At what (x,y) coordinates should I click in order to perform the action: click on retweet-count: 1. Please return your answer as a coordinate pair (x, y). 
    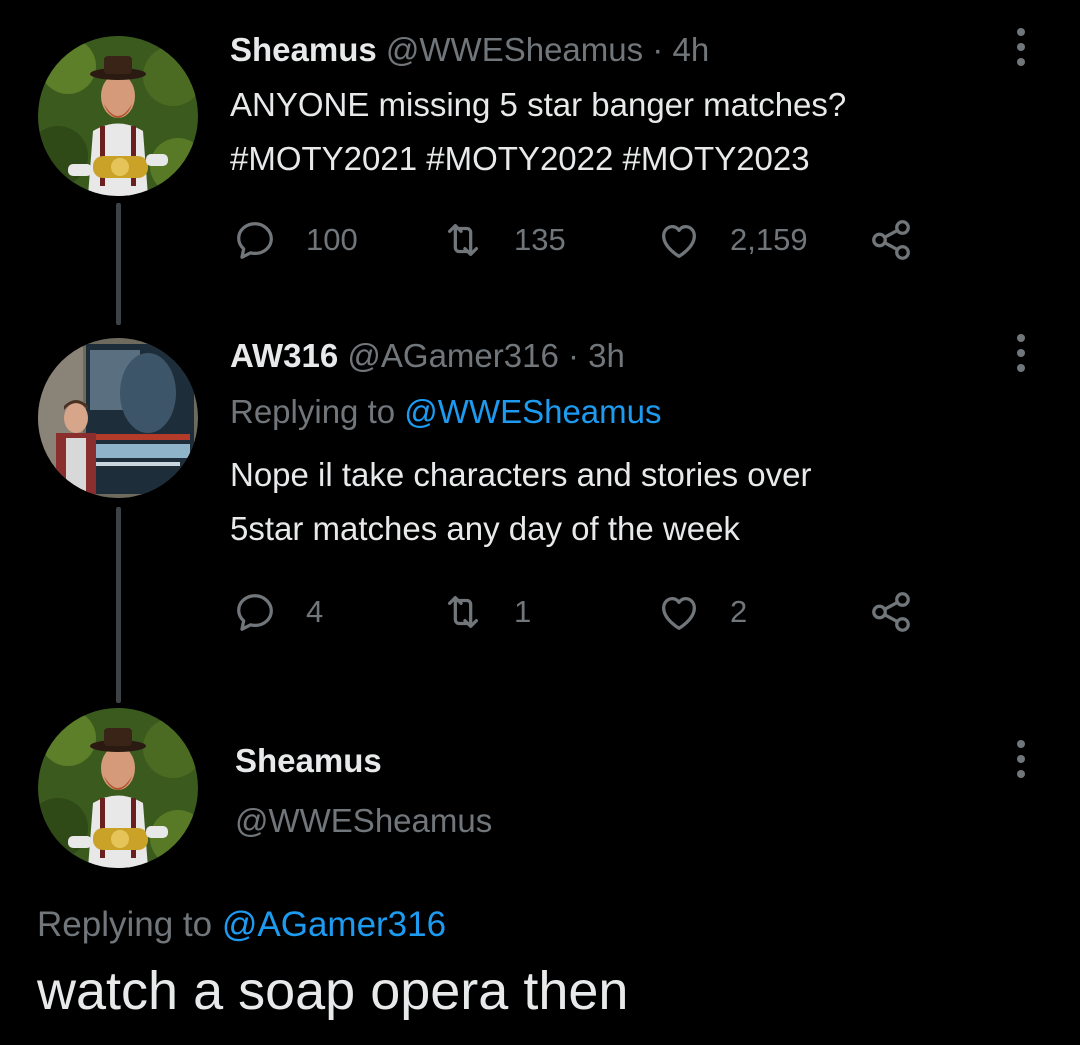
    Looking at the image, I should click on (523, 611).